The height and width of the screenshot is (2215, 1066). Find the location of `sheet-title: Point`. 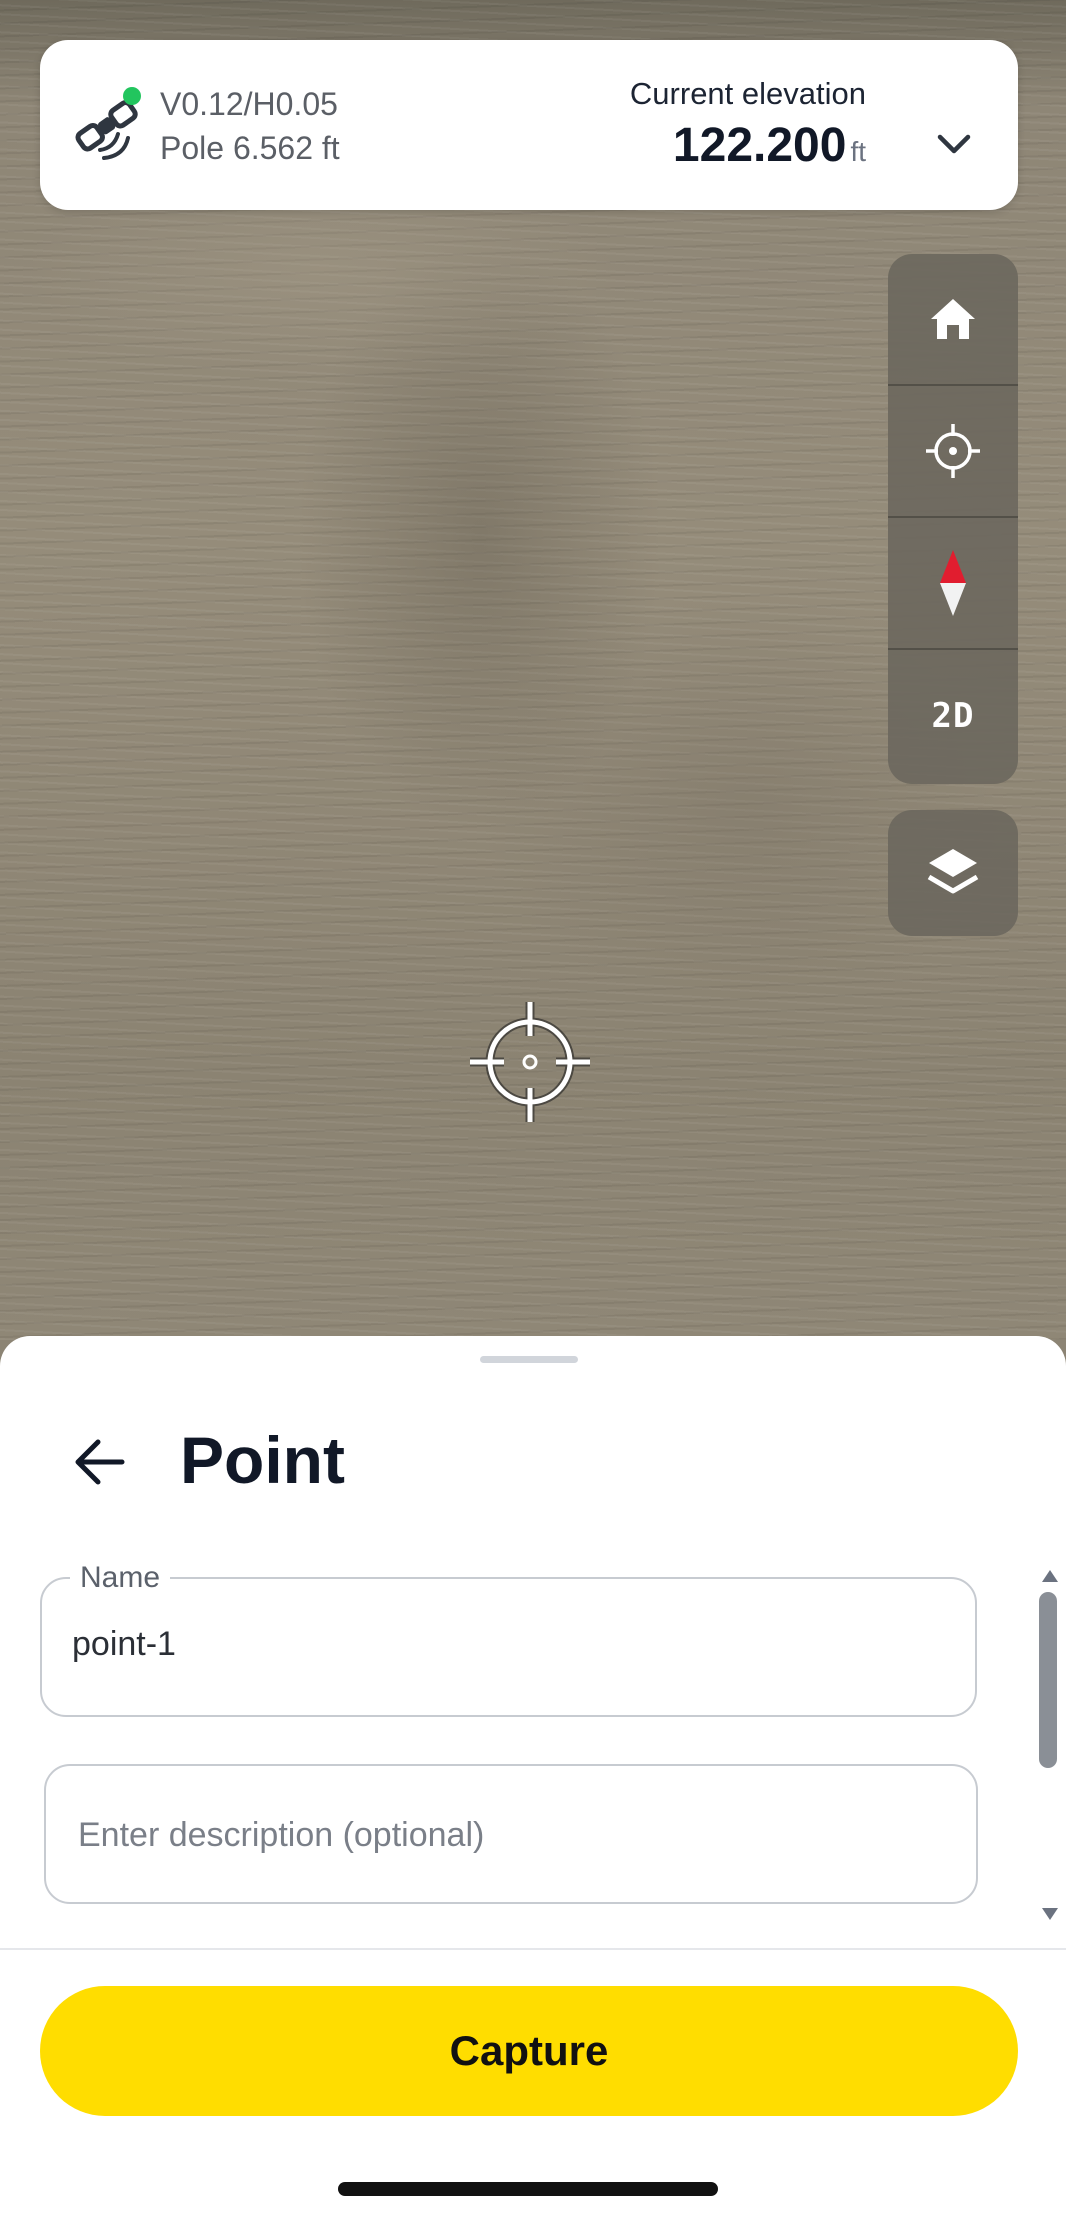

sheet-title: Point is located at coordinates (262, 1460).